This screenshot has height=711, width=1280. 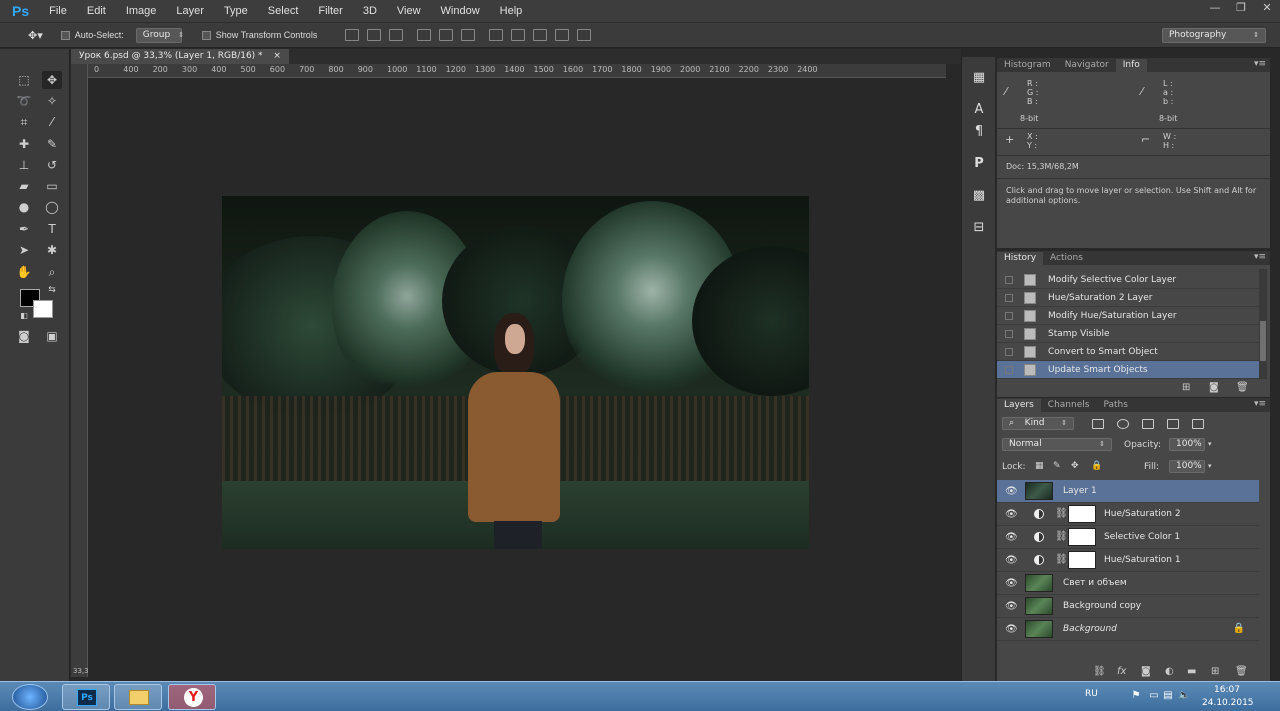 What do you see at coordinates (1080, 491) in the screenshot?
I see `layer-name: Layer 1` at bounding box center [1080, 491].